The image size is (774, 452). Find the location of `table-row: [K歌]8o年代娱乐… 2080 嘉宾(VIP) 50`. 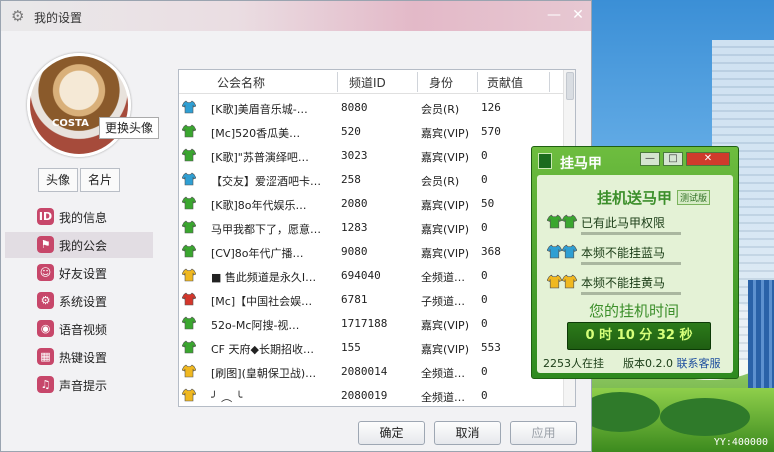

table-row: [K歌]8o年代娱乐… 2080 嘉宾(VIP) 50 is located at coordinates (371, 204).